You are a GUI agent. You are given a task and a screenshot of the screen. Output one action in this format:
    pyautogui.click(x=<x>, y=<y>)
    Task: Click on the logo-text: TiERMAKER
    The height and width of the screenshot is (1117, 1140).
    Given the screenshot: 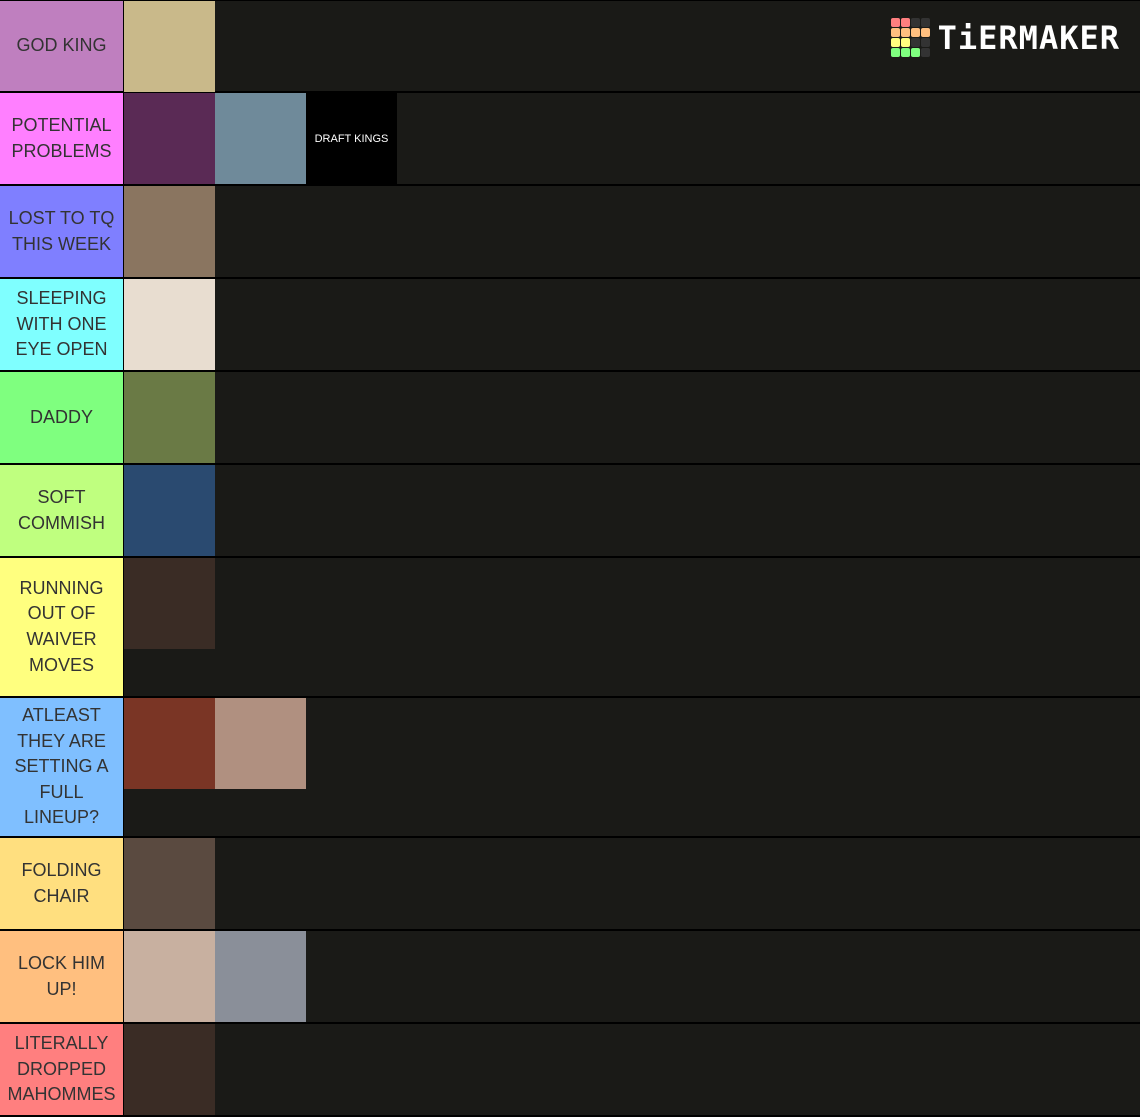 What is the action you would take?
    pyautogui.click(x=1028, y=37)
    